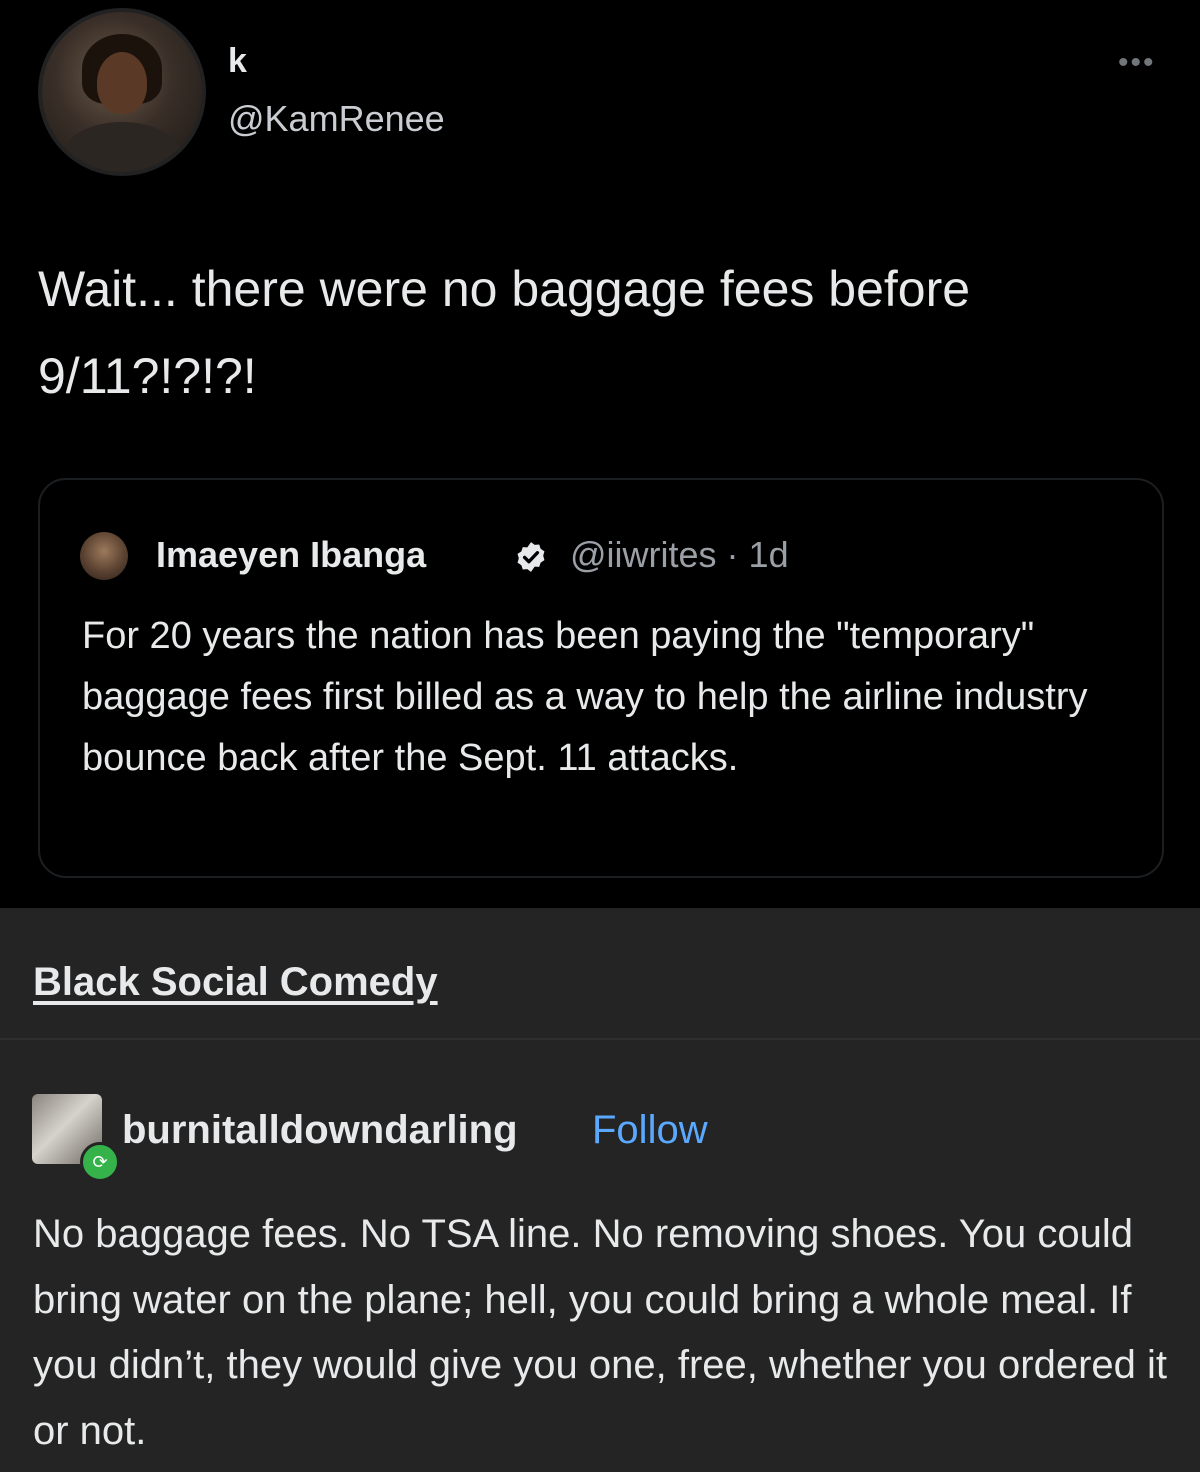 The height and width of the screenshot is (1472, 1200). What do you see at coordinates (679, 555) in the screenshot?
I see `quoted-author-handle-time: @iiwrites · 1d` at bounding box center [679, 555].